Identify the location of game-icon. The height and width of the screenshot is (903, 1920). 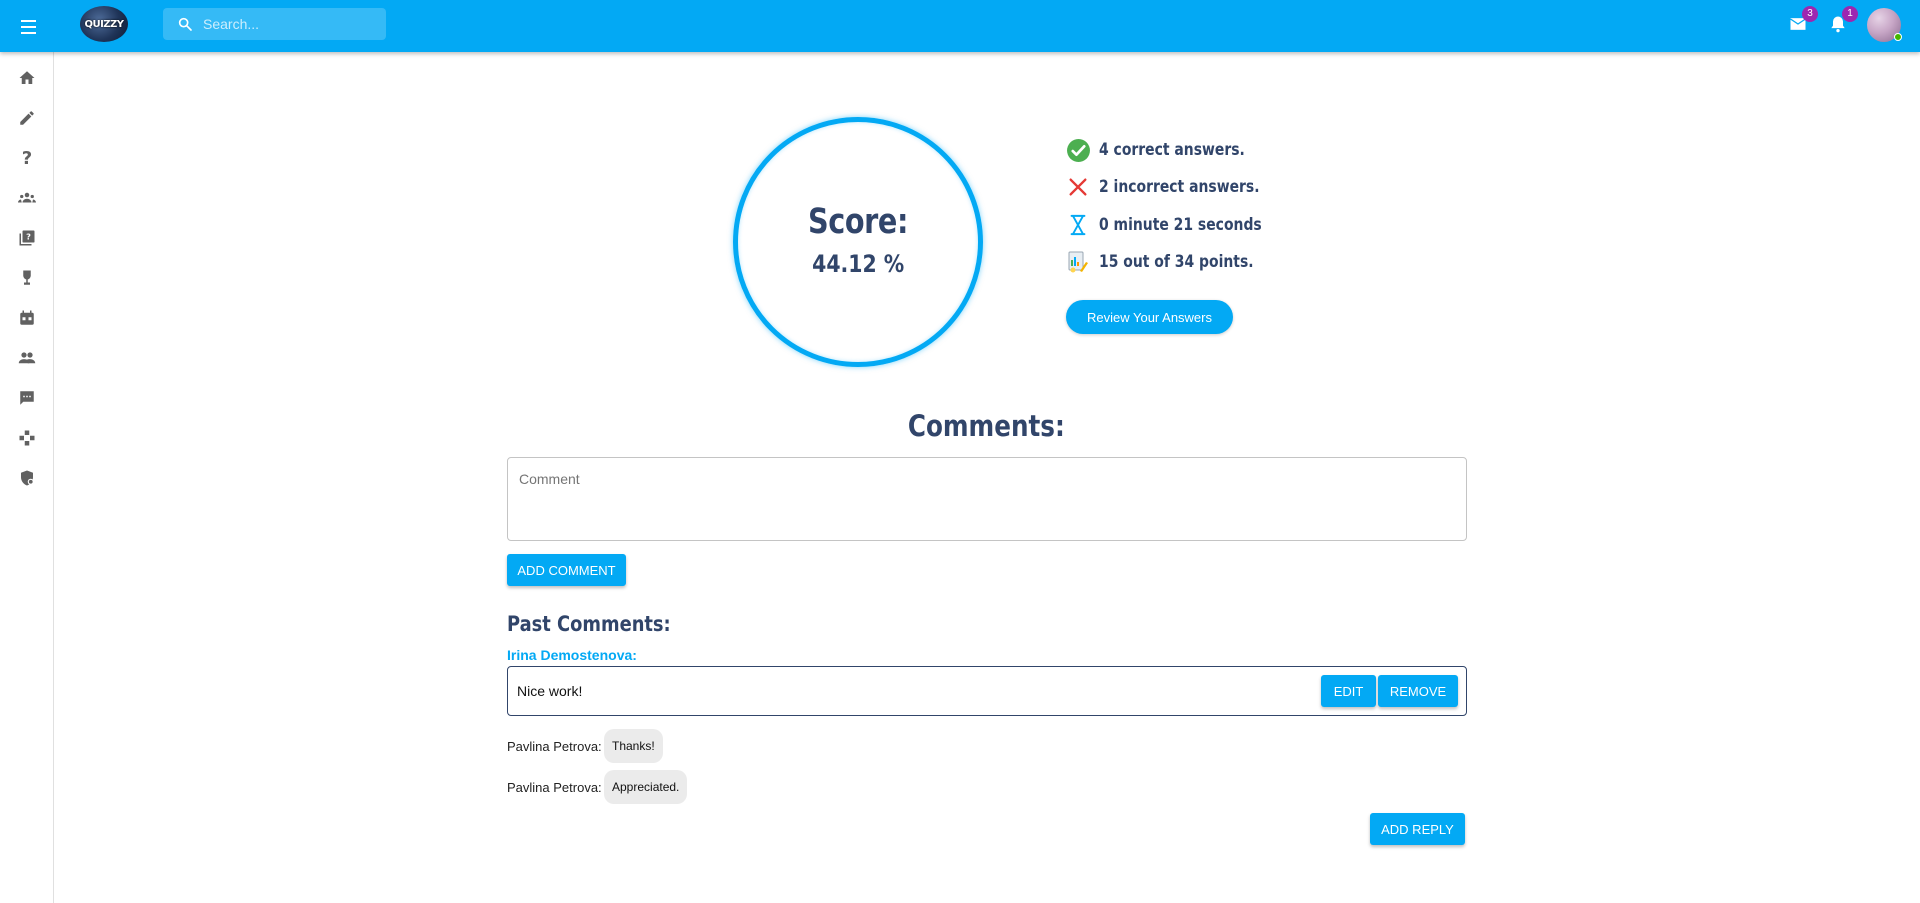
(27, 438).